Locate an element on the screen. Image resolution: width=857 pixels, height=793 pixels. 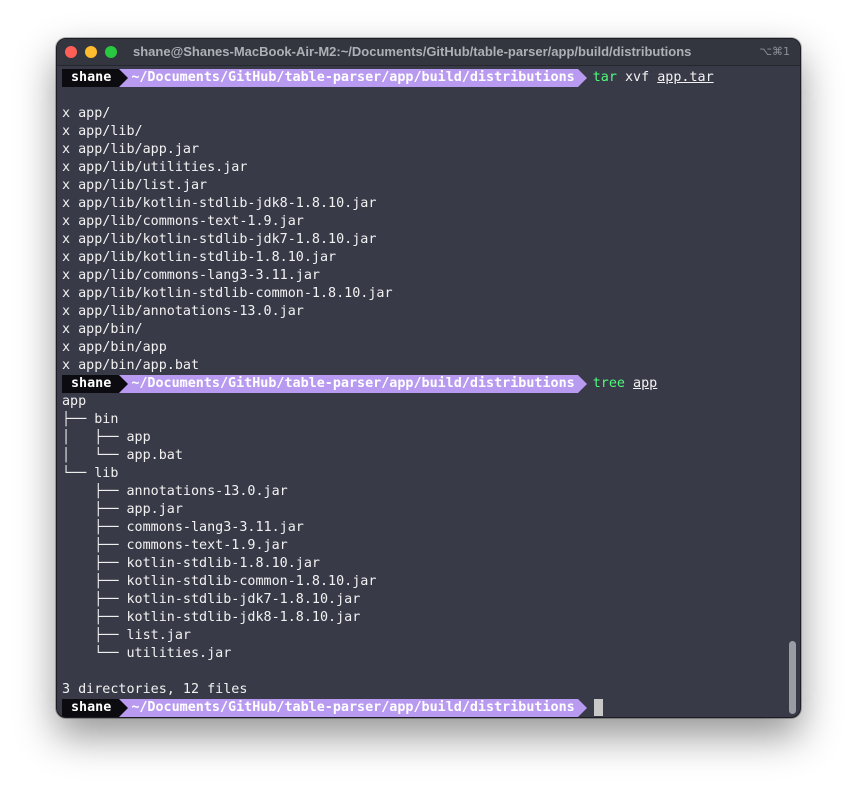
tar-output-line: x app/lib/utilities.jar is located at coordinates (155, 167).